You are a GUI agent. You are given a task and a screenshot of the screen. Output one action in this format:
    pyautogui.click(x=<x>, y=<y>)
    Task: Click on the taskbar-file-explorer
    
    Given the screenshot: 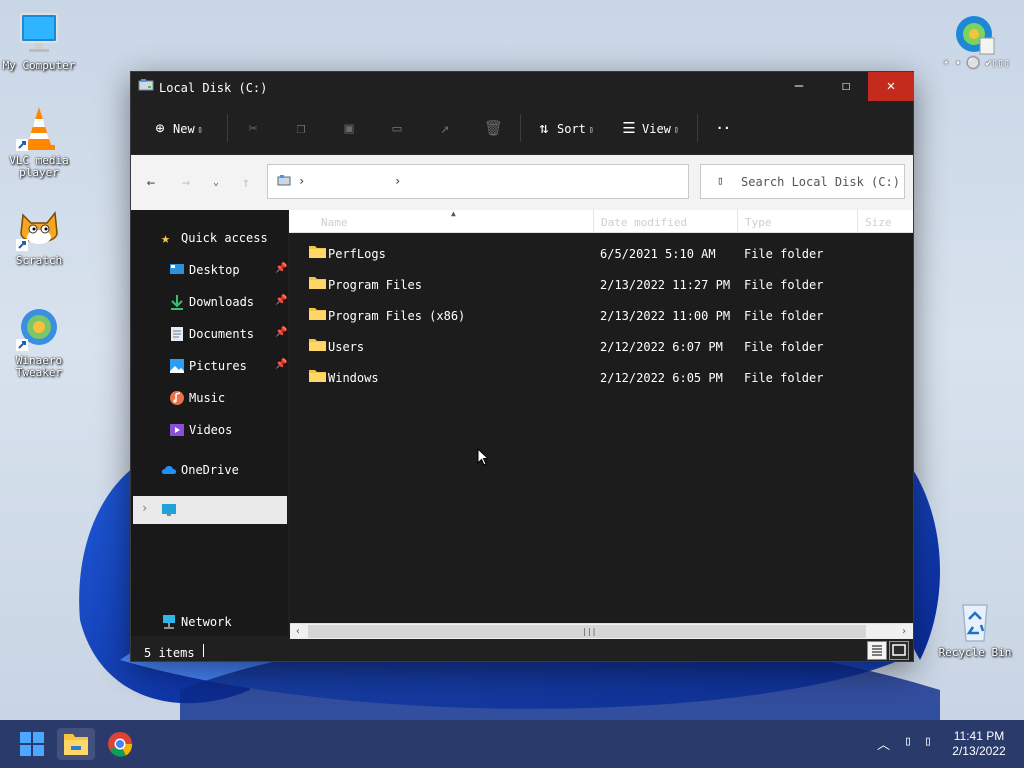 What is the action you would take?
    pyautogui.click(x=76, y=744)
    